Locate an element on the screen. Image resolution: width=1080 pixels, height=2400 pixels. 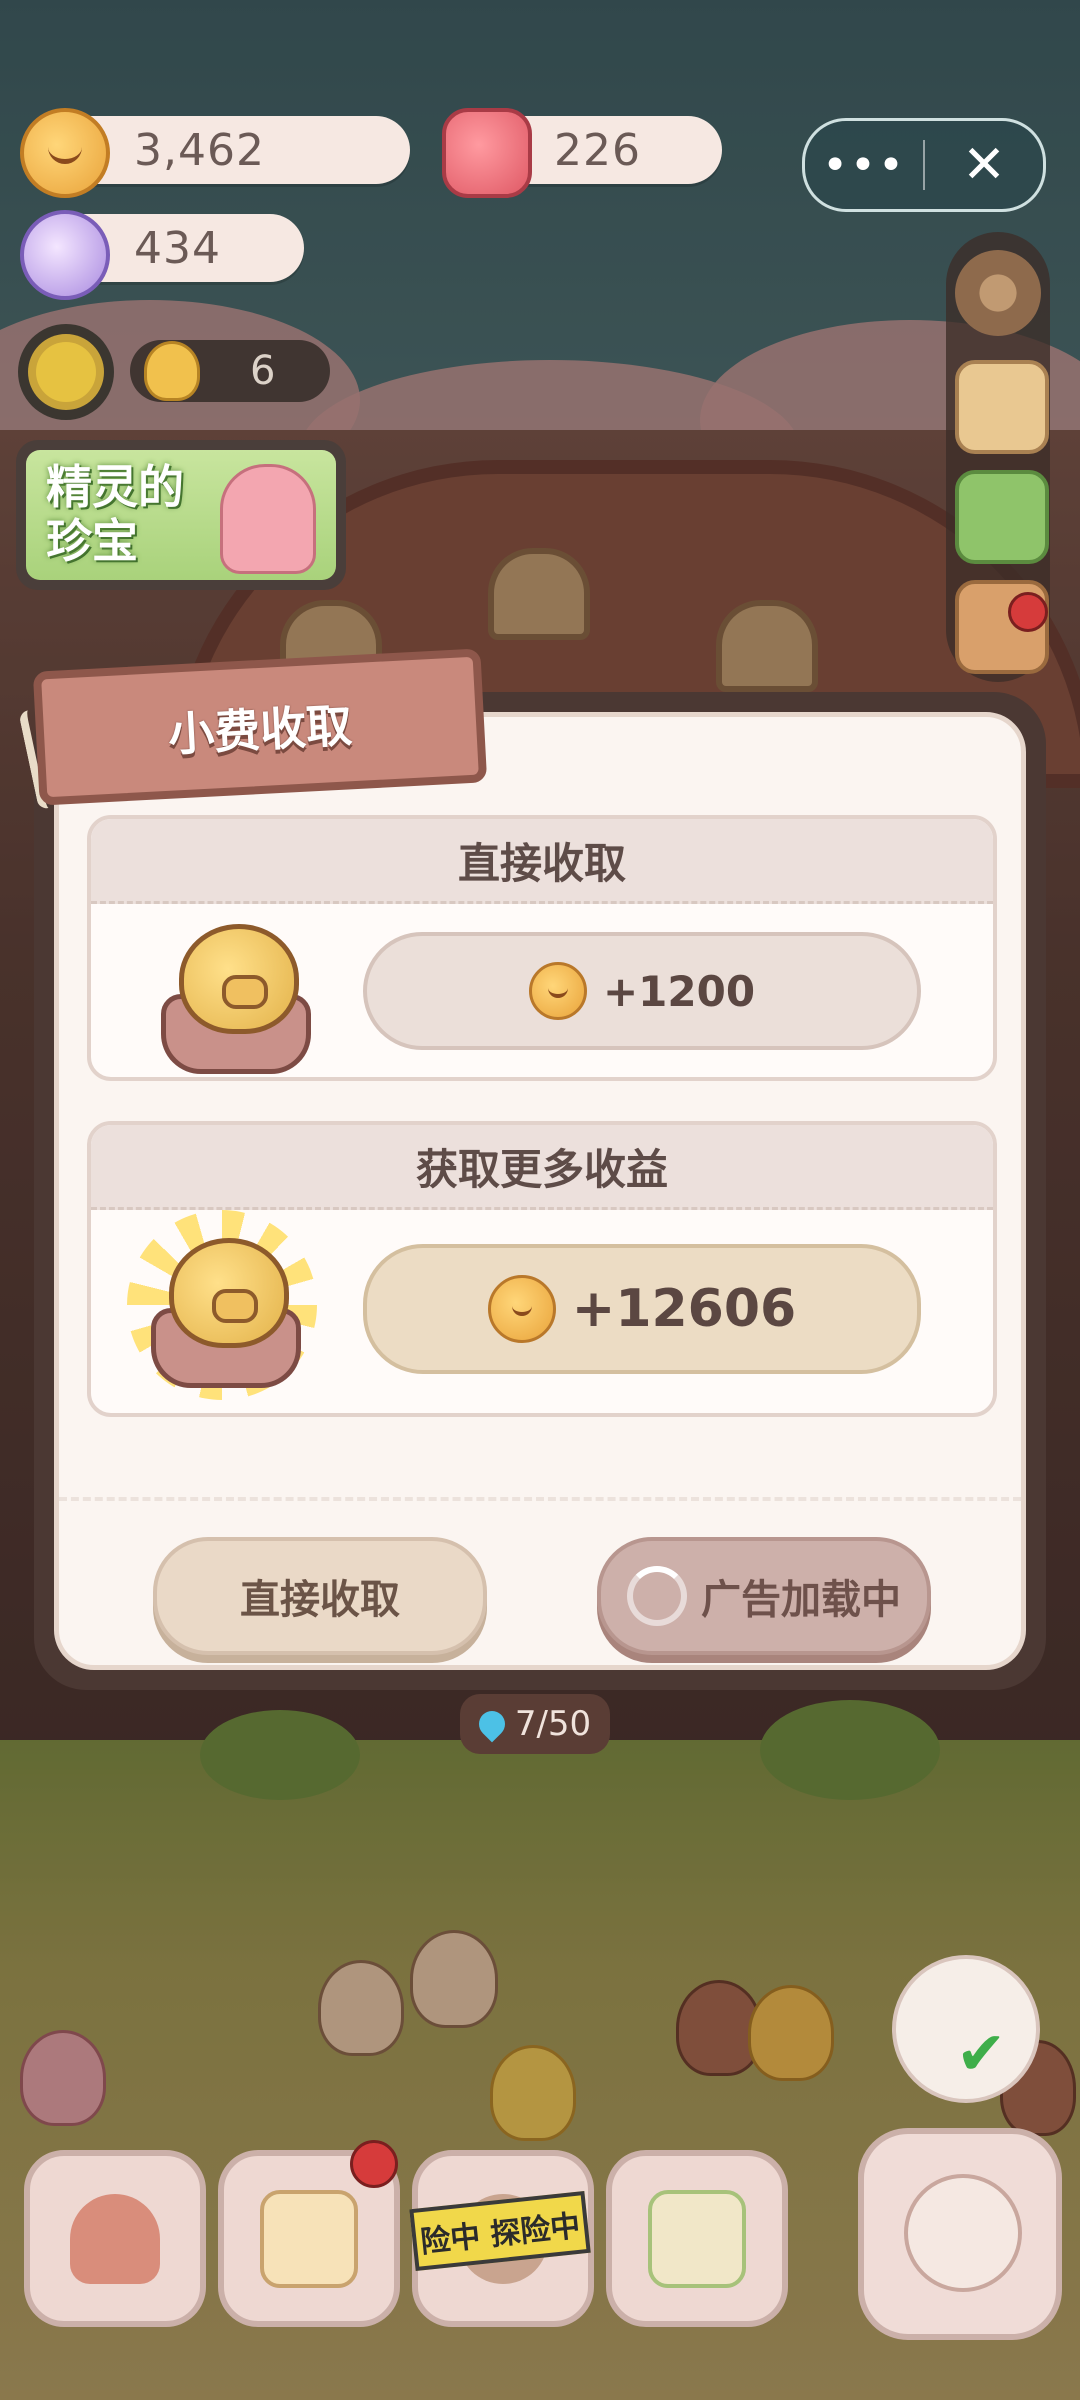
side-menu is located at coordinates (998, 457).